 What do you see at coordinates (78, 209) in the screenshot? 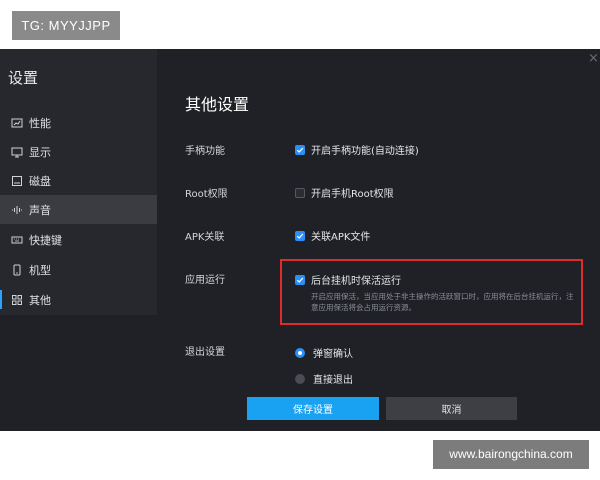
I see `sidebar-item-sound: 声音` at bounding box center [78, 209].